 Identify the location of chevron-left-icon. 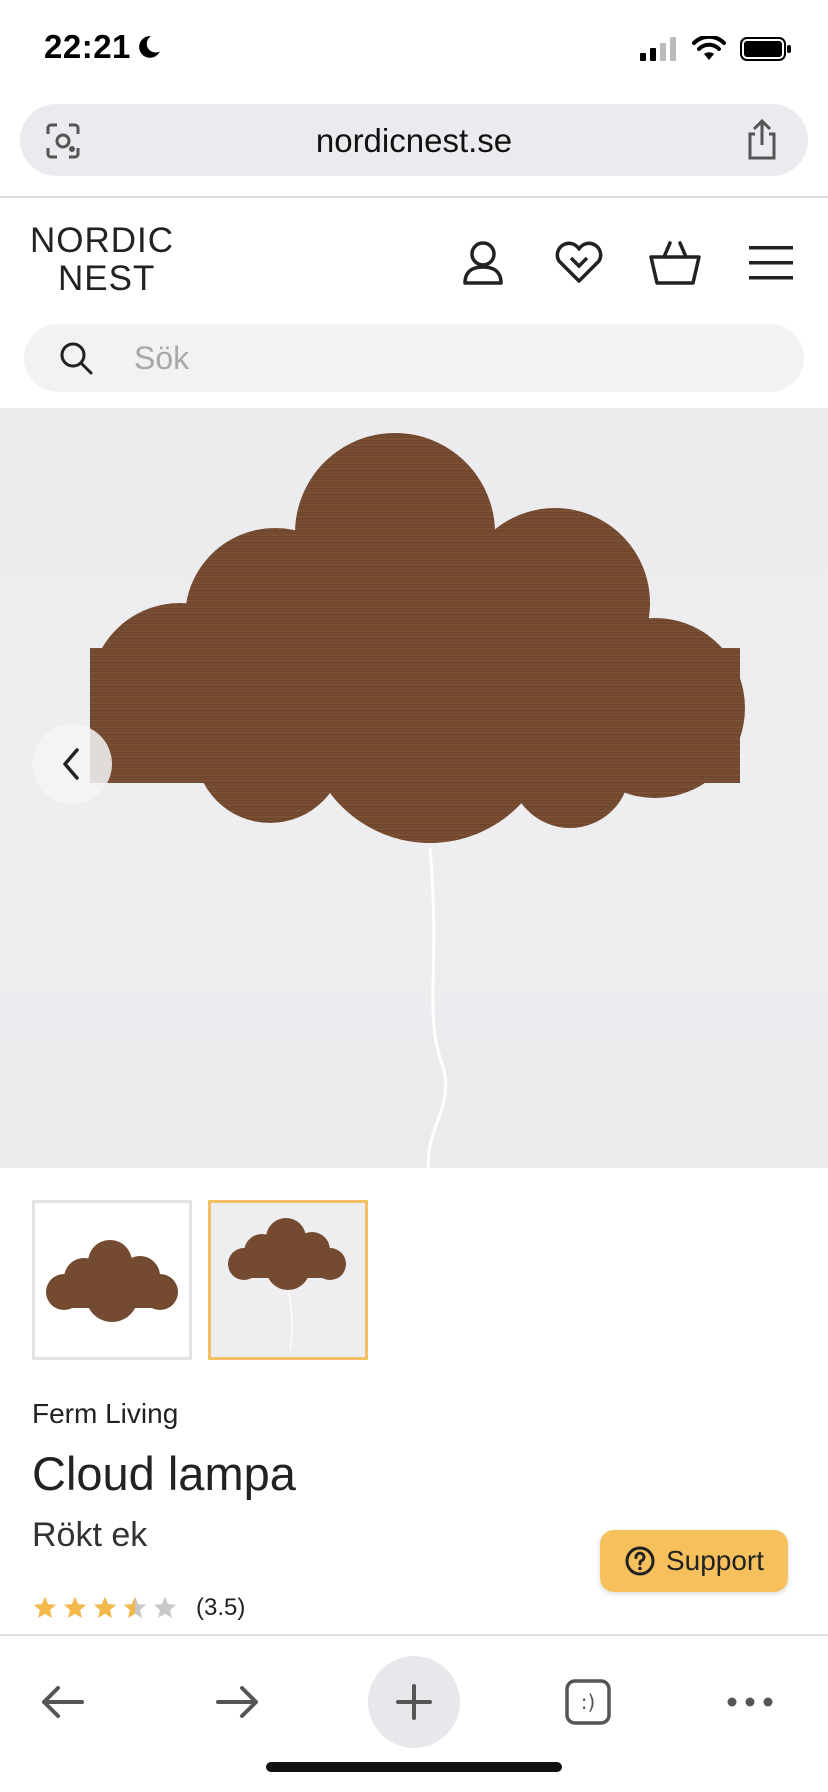
(71, 764).